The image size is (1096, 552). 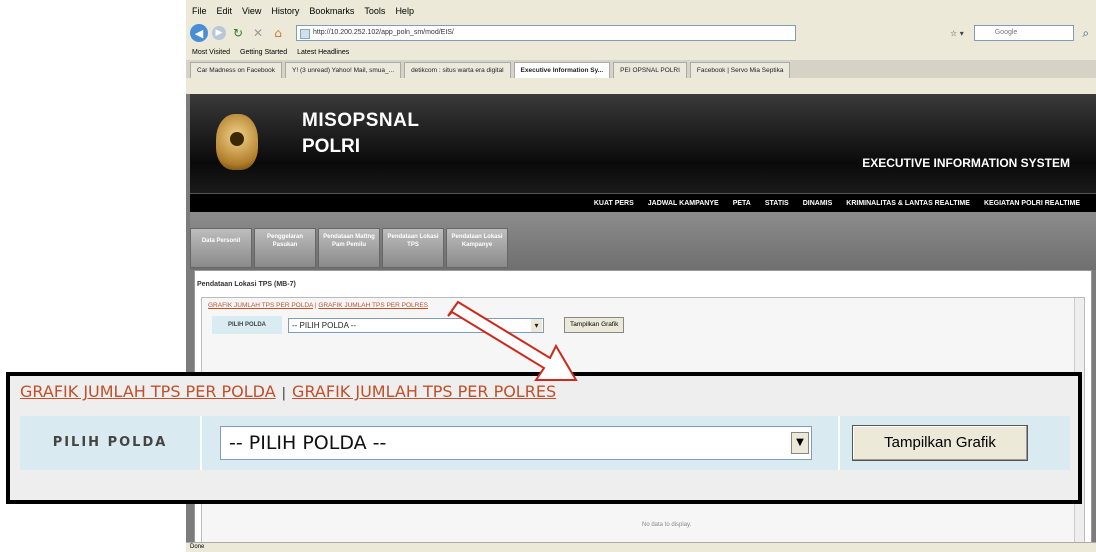 What do you see at coordinates (777, 203) in the screenshot?
I see `nav-statis: STATIS` at bounding box center [777, 203].